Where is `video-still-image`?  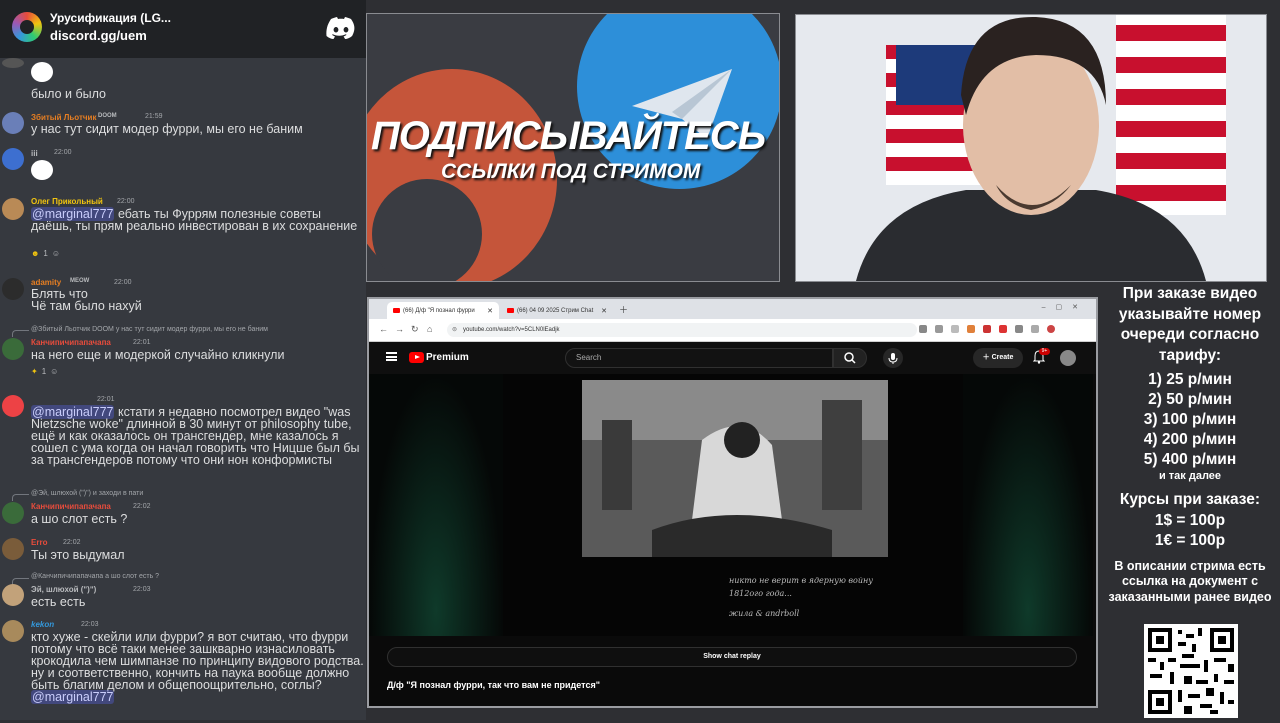
video-still-image is located at coordinates (735, 468).